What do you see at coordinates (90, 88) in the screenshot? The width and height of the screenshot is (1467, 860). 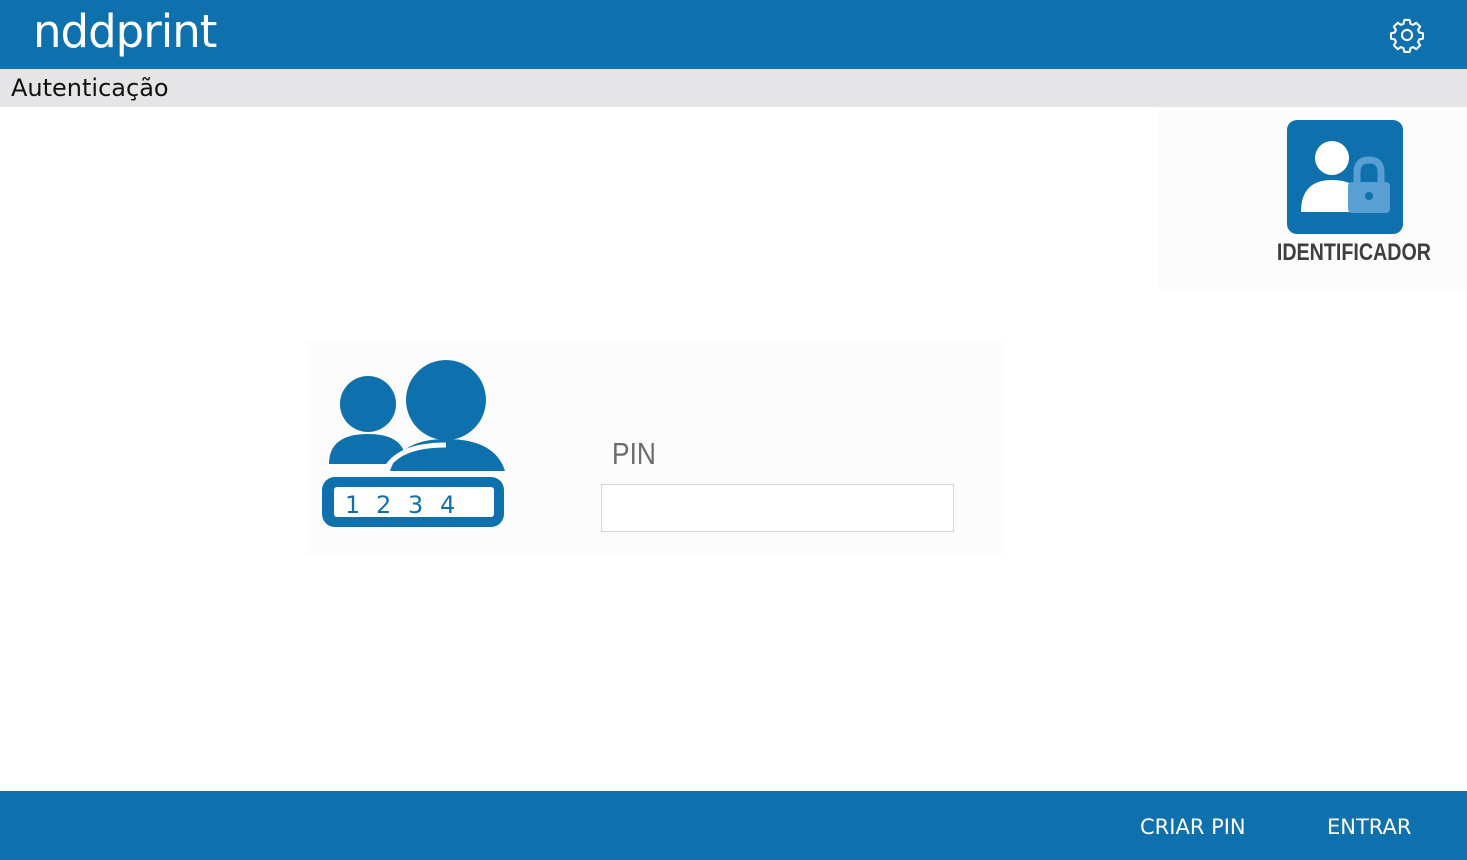 I see `page-title: Autenticação` at bounding box center [90, 88].